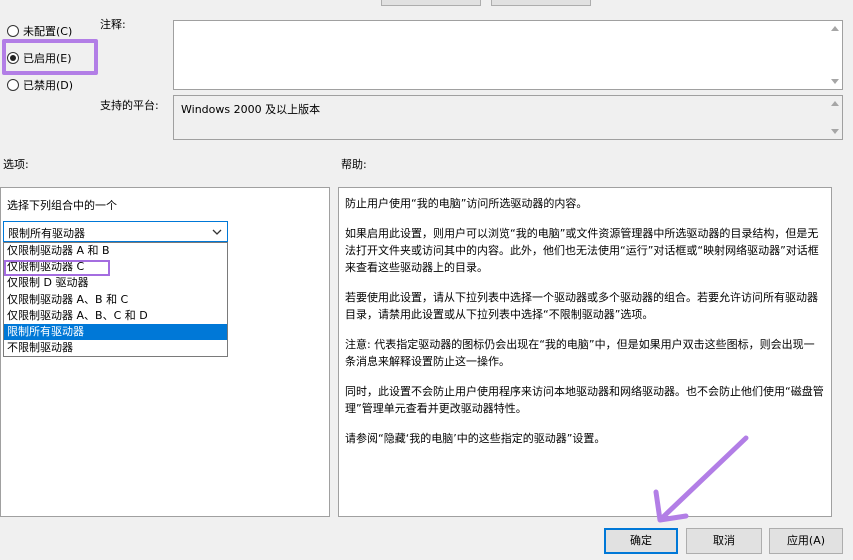  What do you see at coordinates (835, 55) in the screenshot?
I see `comment-scrollbar` at bounding box center [835, 55].